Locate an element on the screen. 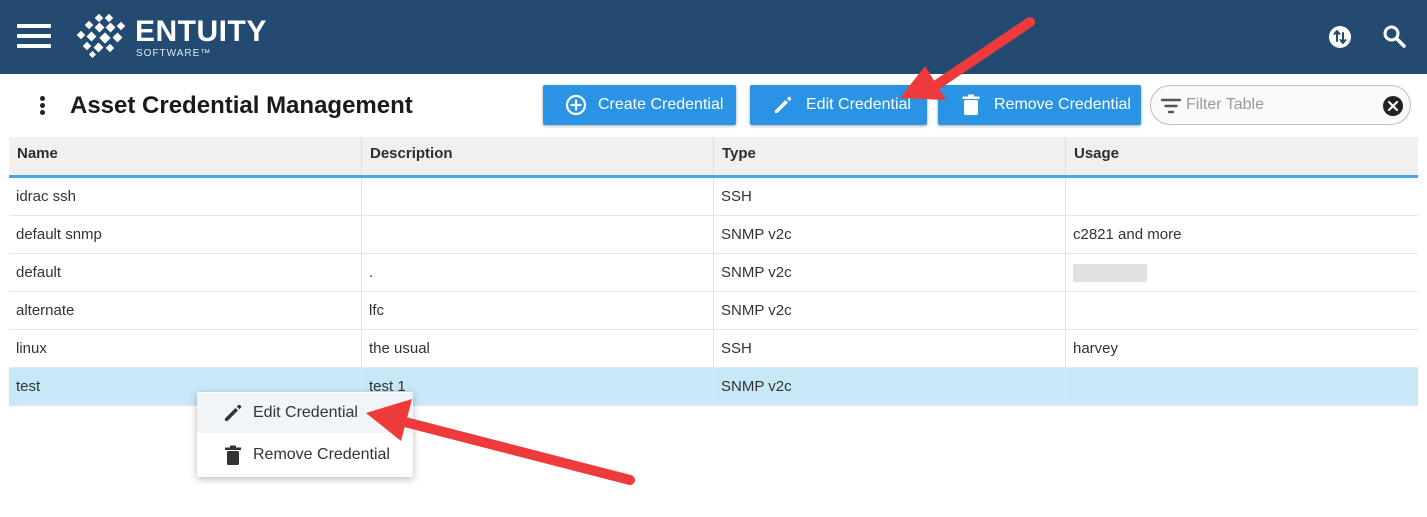 This screenshot has width=1427, height=517. table-row: idrac ssh SSH is located at coordinates (713, 197).